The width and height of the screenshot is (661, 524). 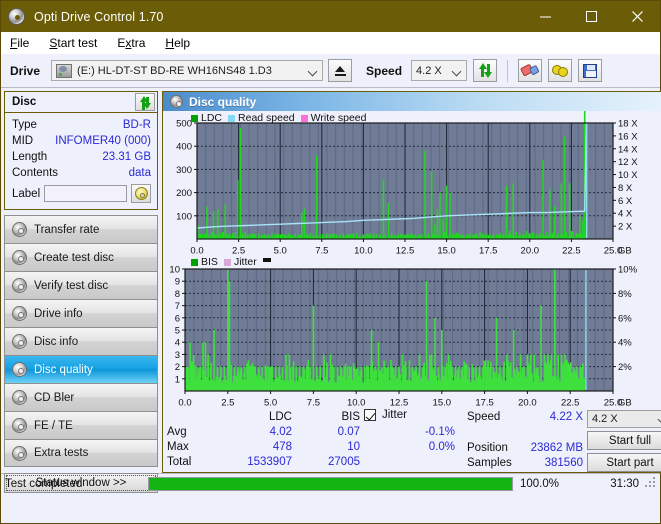 What do you see at coordinates (177, 331) in the screenshot?
I see `svg-text: 5` at bounding box center [177, 331].